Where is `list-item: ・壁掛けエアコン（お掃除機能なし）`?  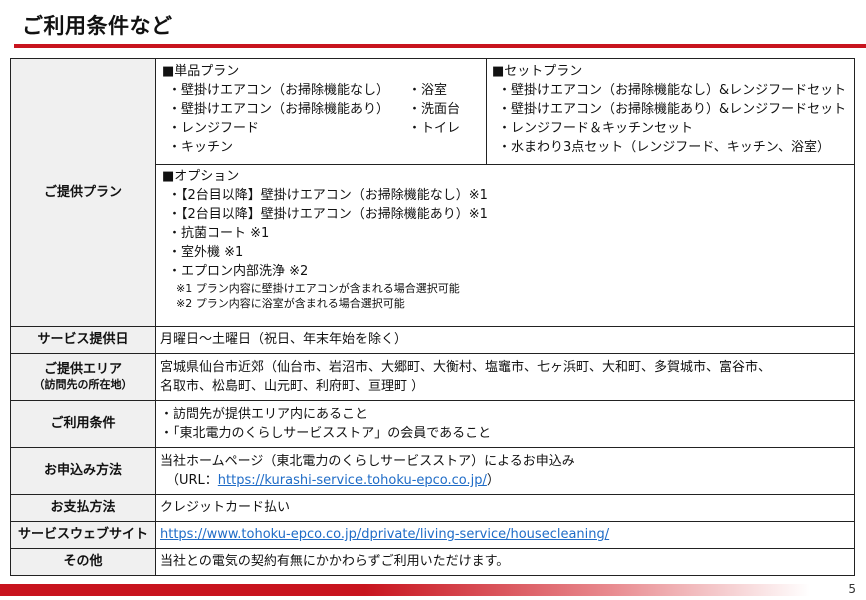 list-item: ・壁掛けエアコン（お掃除機能なし） is located at coordinates (279, 90).